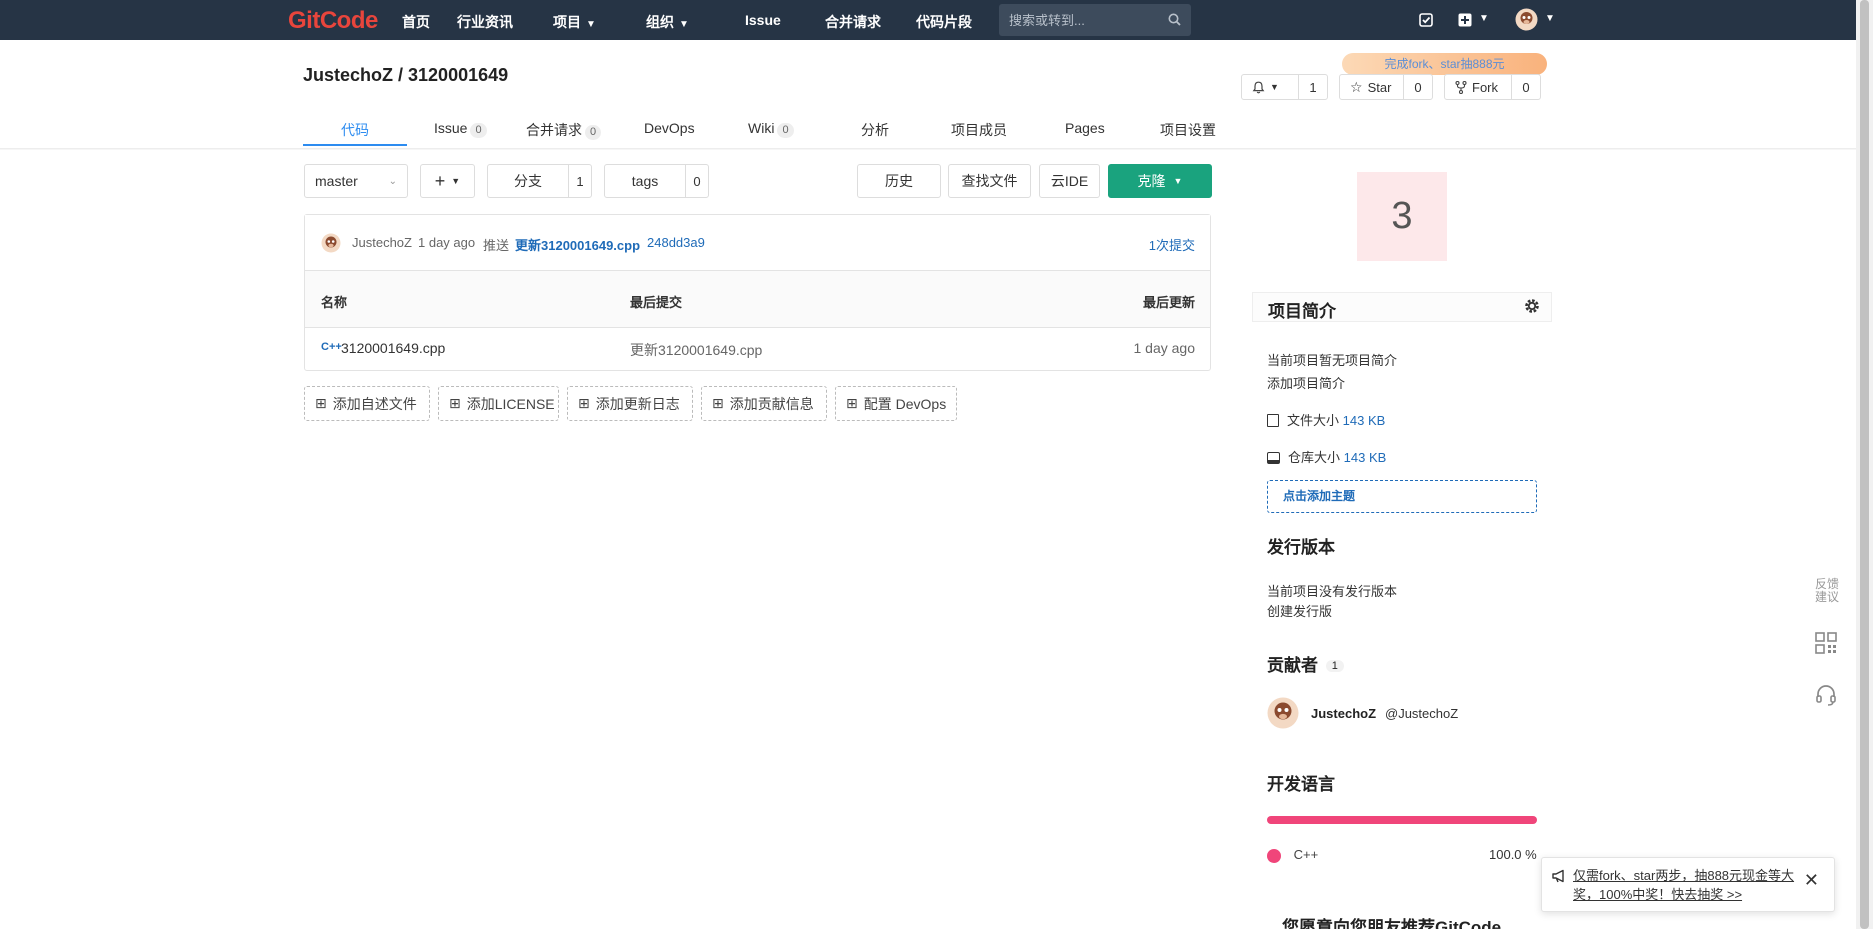  What do you see at coordinates (485, 22) in the screenshot?
I see `nav-industry-news: 行业资讯` at bounding box center [485, 22].